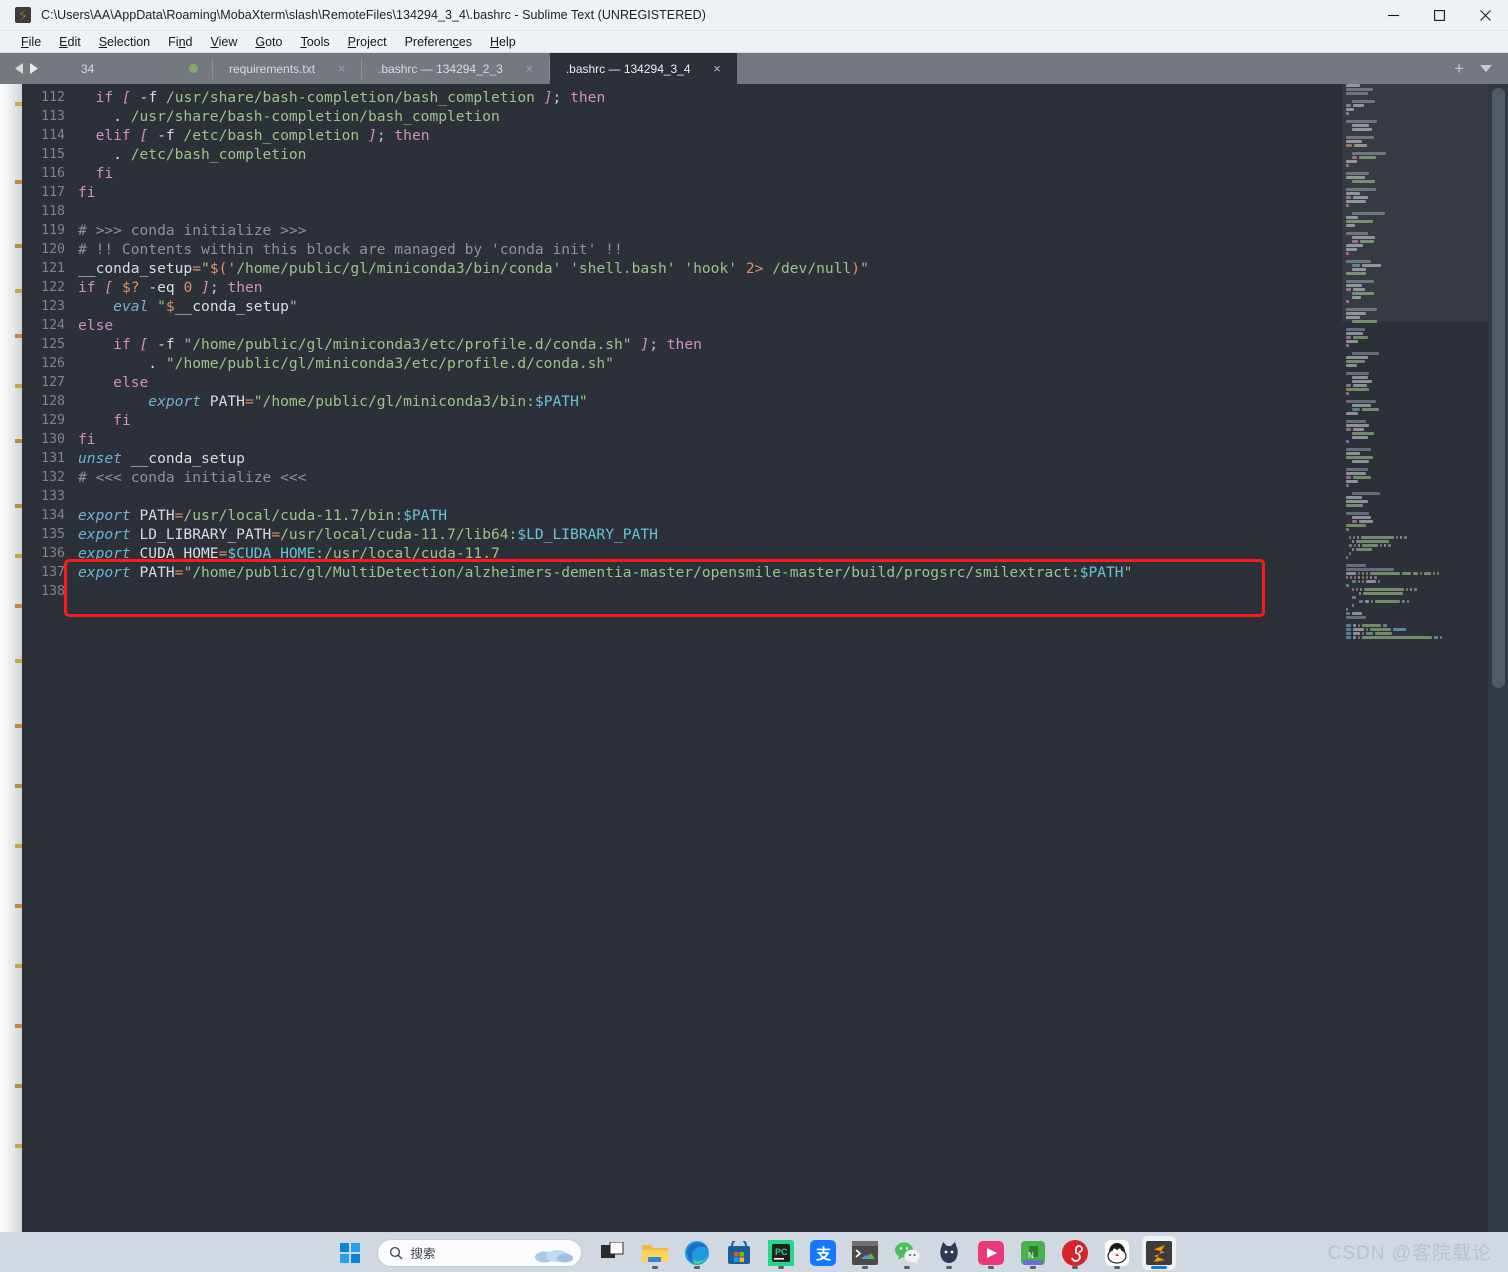 The height and width of the screenshot is (1272, 1508). I want to click on menu-item-edit: Edit, so click(70, 42).